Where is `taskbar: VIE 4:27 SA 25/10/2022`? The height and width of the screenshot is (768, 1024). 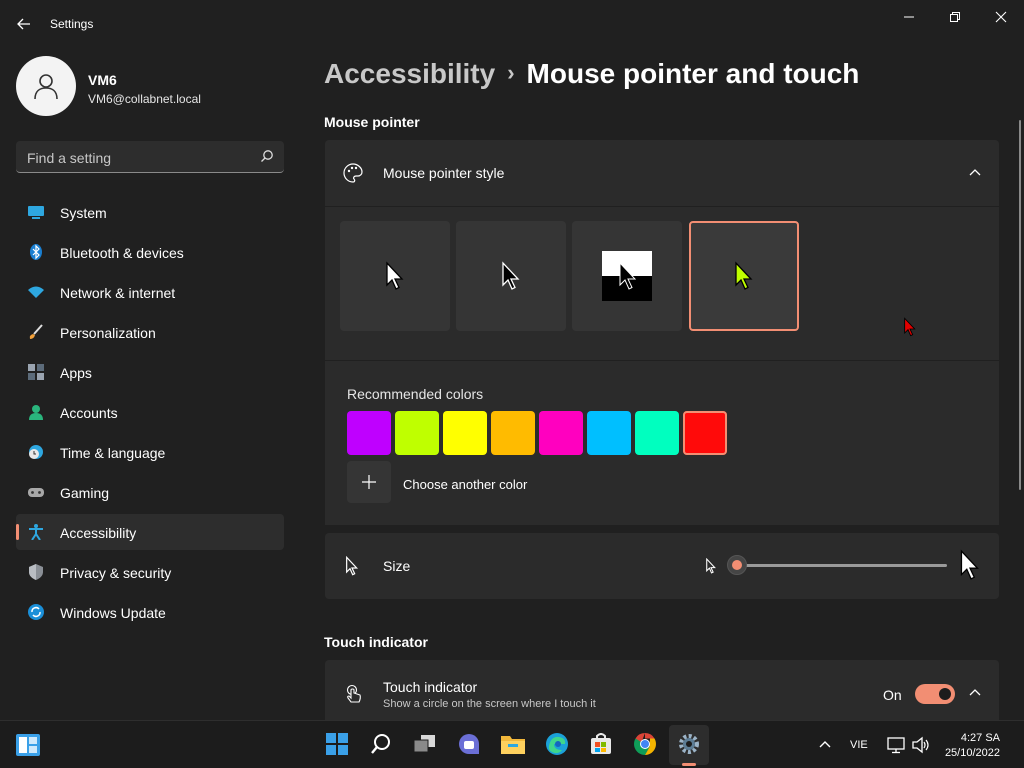
taskbar: VIE 4:27 SA 25/10/2022 is located at coordinates (512, 744).